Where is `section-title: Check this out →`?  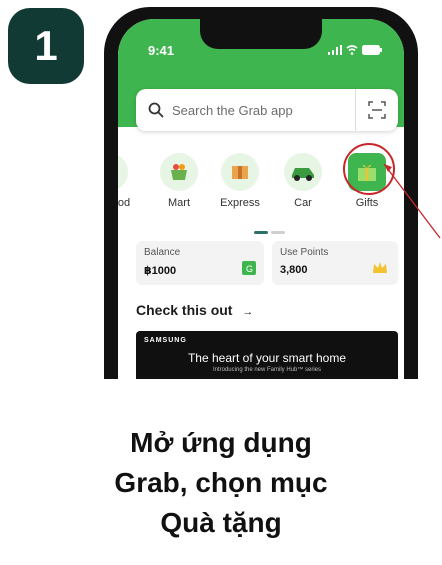 section-title: Check this out → is located at coordinates (194, 310).